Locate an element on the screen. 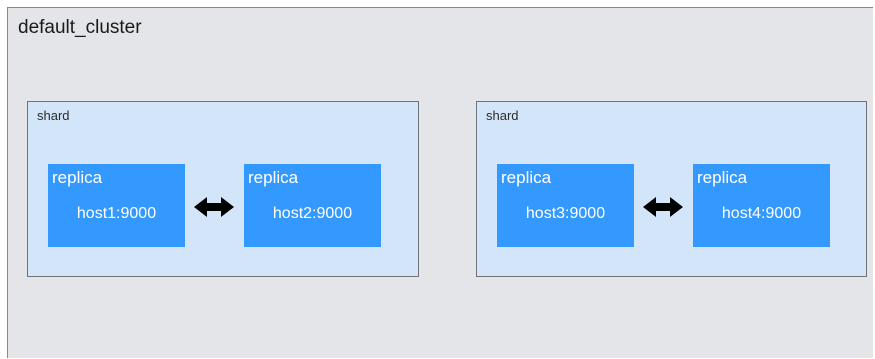 This screenshot has height=359, width=875. replica-box: replica host2:9000 is located at coordinates (312, 205).